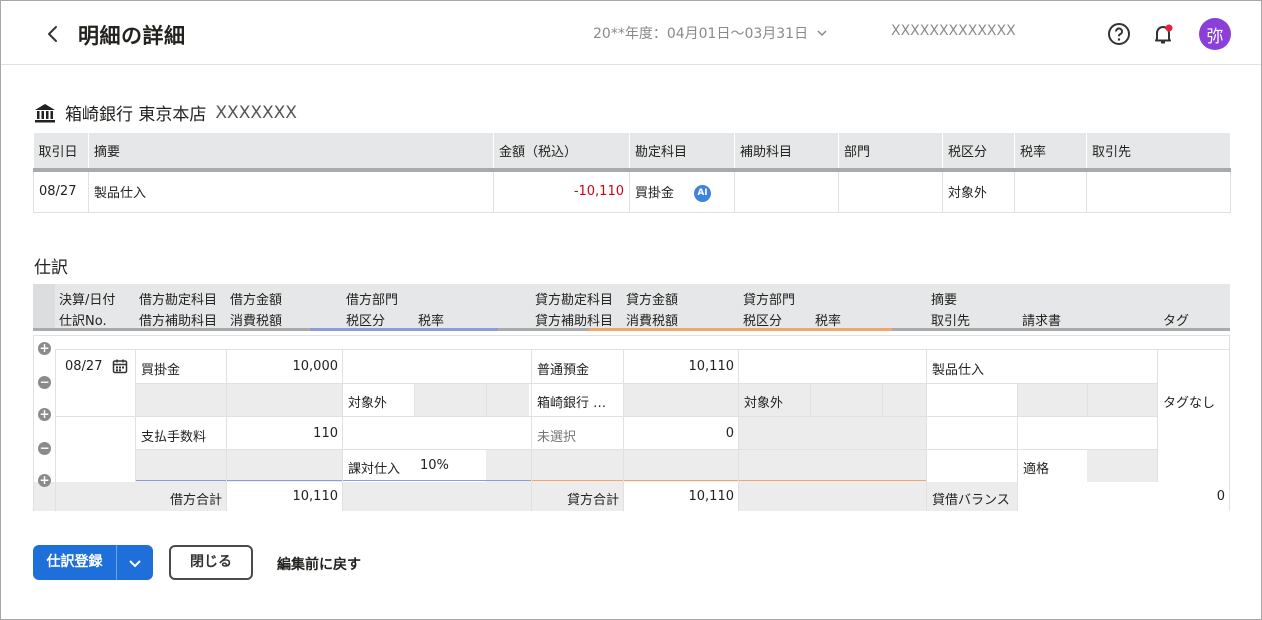 This screenshot has height=620, width=1262. I want to click on balance-value: 0, so click(1220, 496).